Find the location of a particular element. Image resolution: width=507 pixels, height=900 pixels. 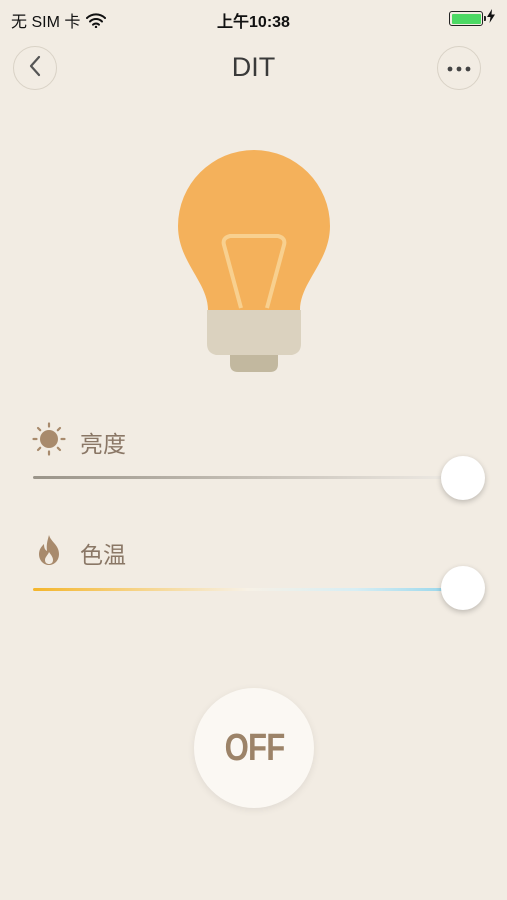

status-time: 上午10:38 is located at coordinates (253, 22).